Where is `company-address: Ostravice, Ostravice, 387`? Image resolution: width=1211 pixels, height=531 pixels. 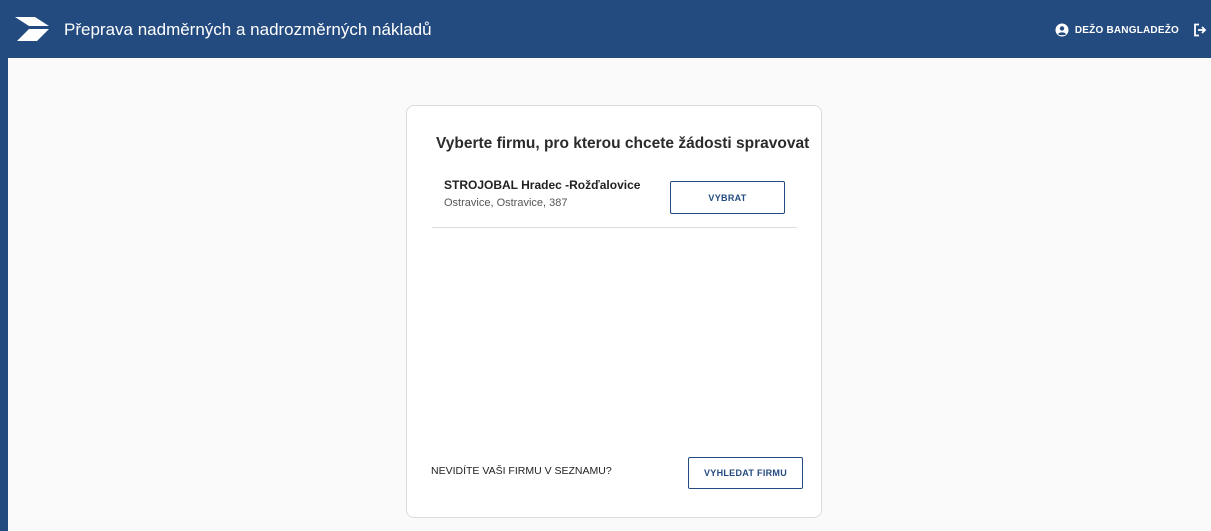
company-address: Ostravice, Ostravice, 387 is located at coordinates (506, 203).